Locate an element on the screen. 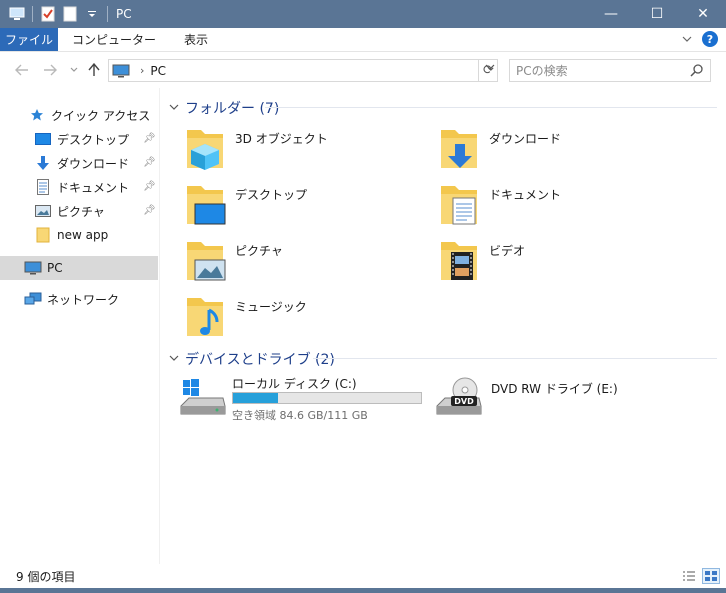 This screenshot has height=593, width=726. folder-label: ピクチャ is located at coordinates (259, 251).